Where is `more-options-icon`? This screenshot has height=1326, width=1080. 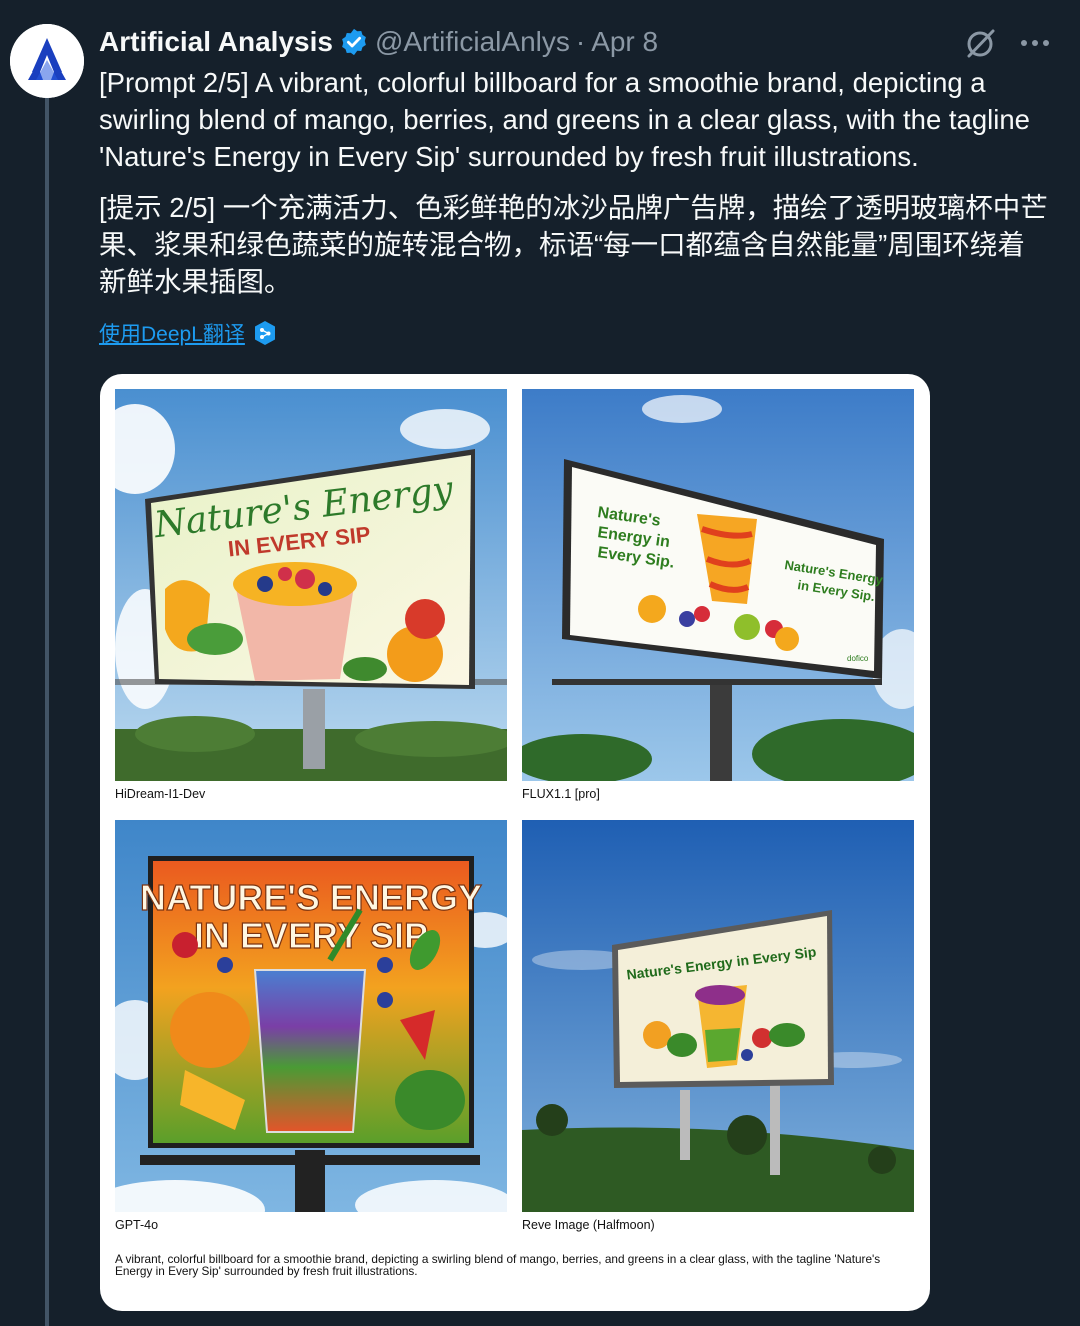
more-options-icon is located at coordinates (1035, 43).